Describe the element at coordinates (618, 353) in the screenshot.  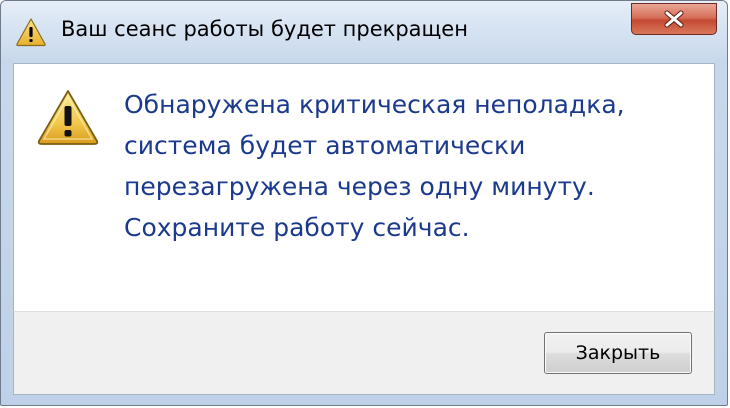
I see `close-button: Закрыть` at that location.